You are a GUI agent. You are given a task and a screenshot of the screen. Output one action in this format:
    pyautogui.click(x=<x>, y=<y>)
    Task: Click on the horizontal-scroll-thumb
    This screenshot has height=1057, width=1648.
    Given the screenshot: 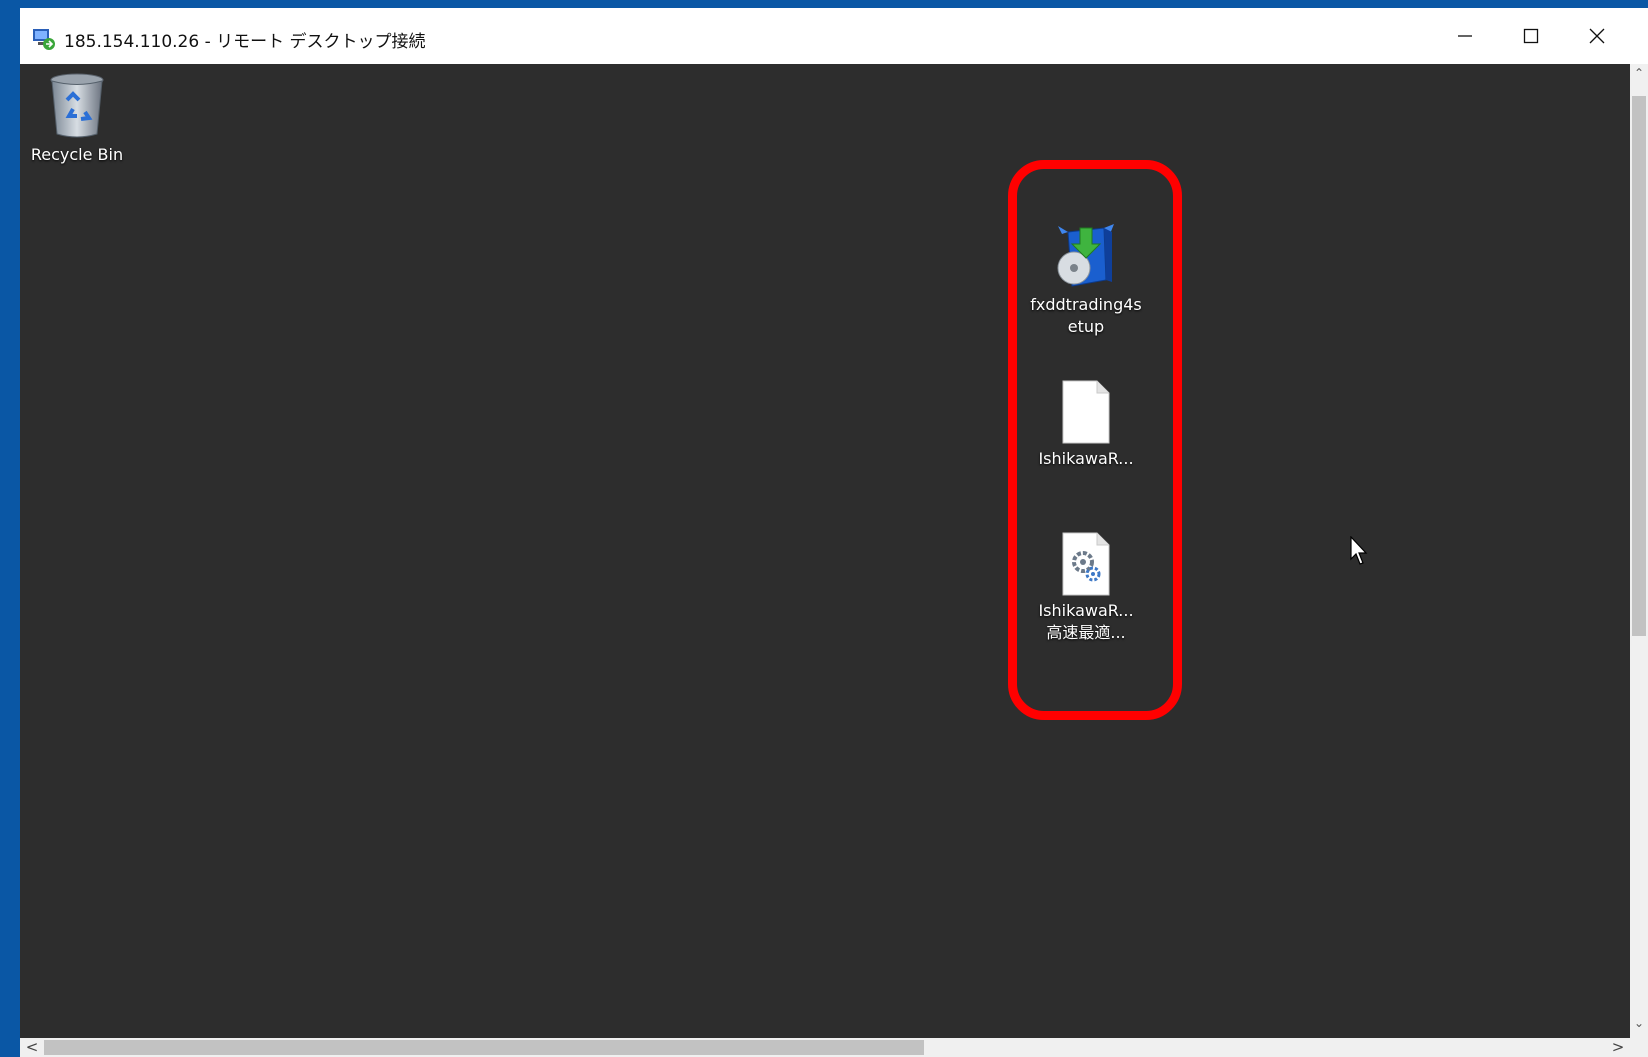 What is the action you would take?
    pyautogui.click(x=484, y=1047)
    